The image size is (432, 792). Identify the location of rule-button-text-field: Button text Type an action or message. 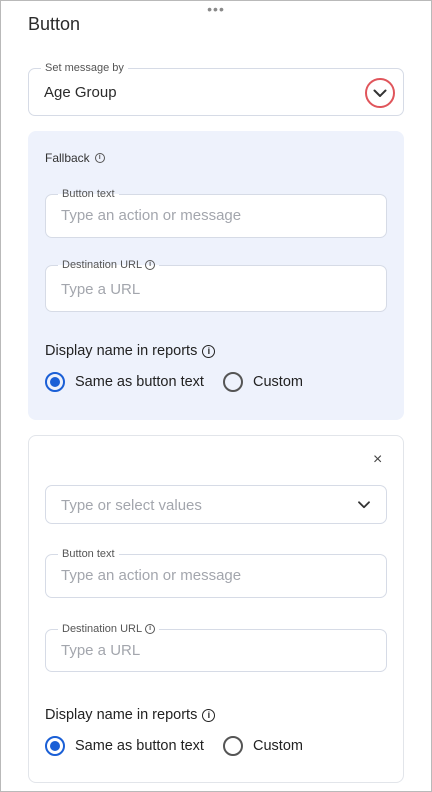
(216, 573).